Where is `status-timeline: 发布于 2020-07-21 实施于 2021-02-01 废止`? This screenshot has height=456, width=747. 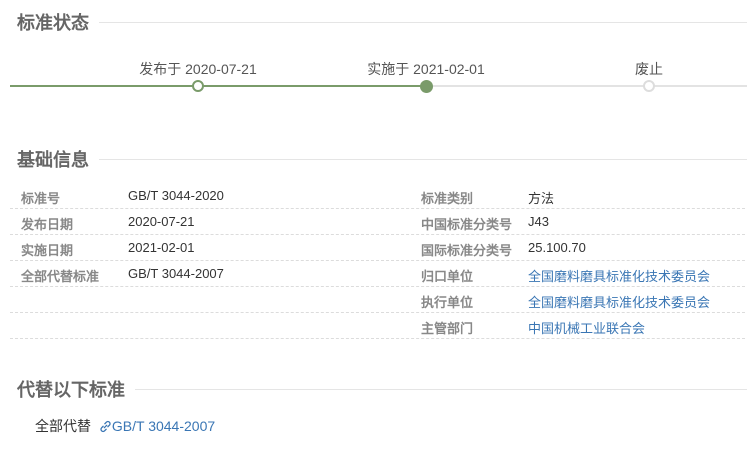
status-timeline: 发布于 2020-07-21 实施于 2021-02-01 废止 is located at coordinates (373, 76).